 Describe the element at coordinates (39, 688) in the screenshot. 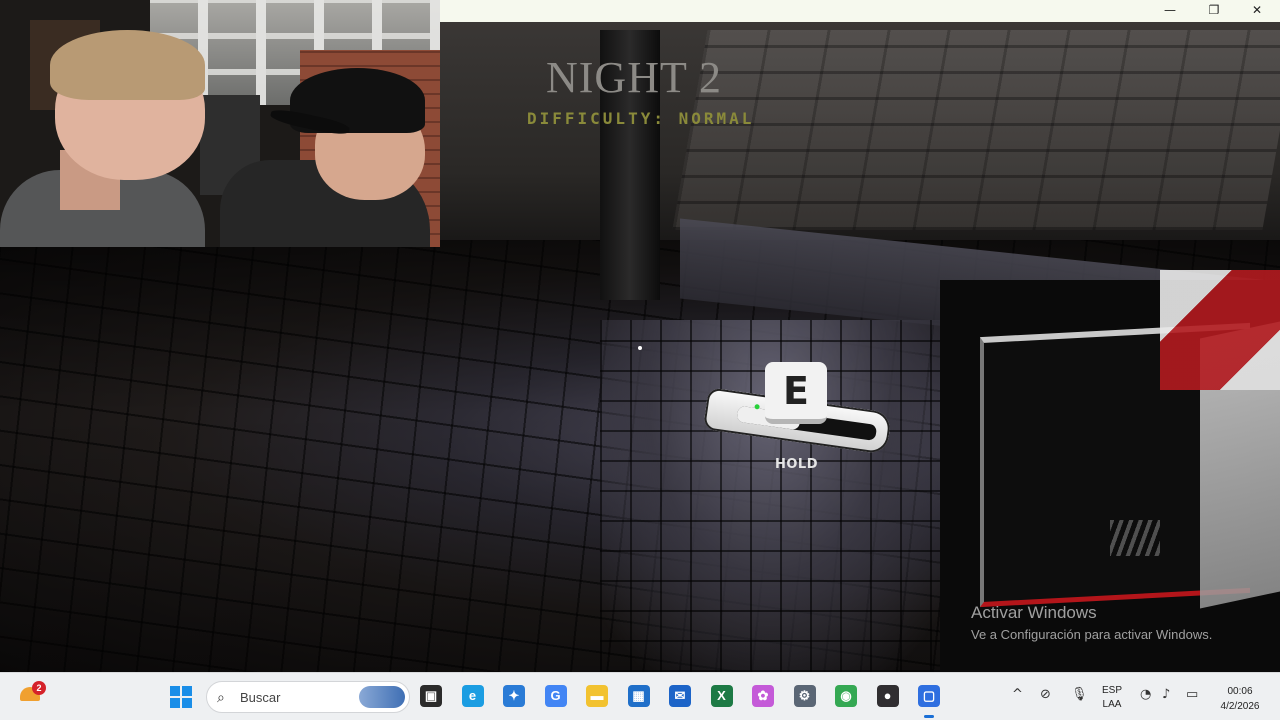

I see `weather-badge: 2` at that location.